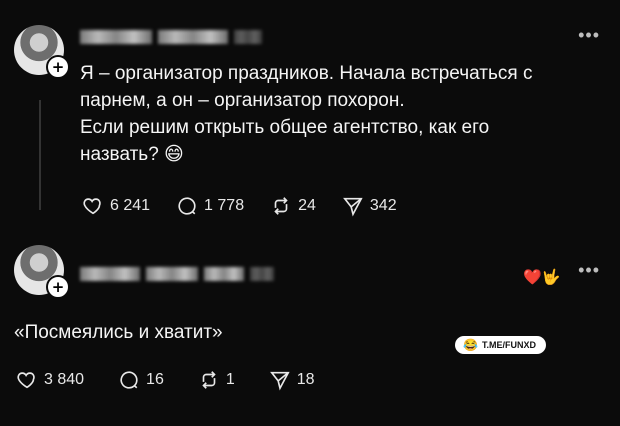 The image size is (620, 426). I want to click on repost-count: 24, so click(307, 205).